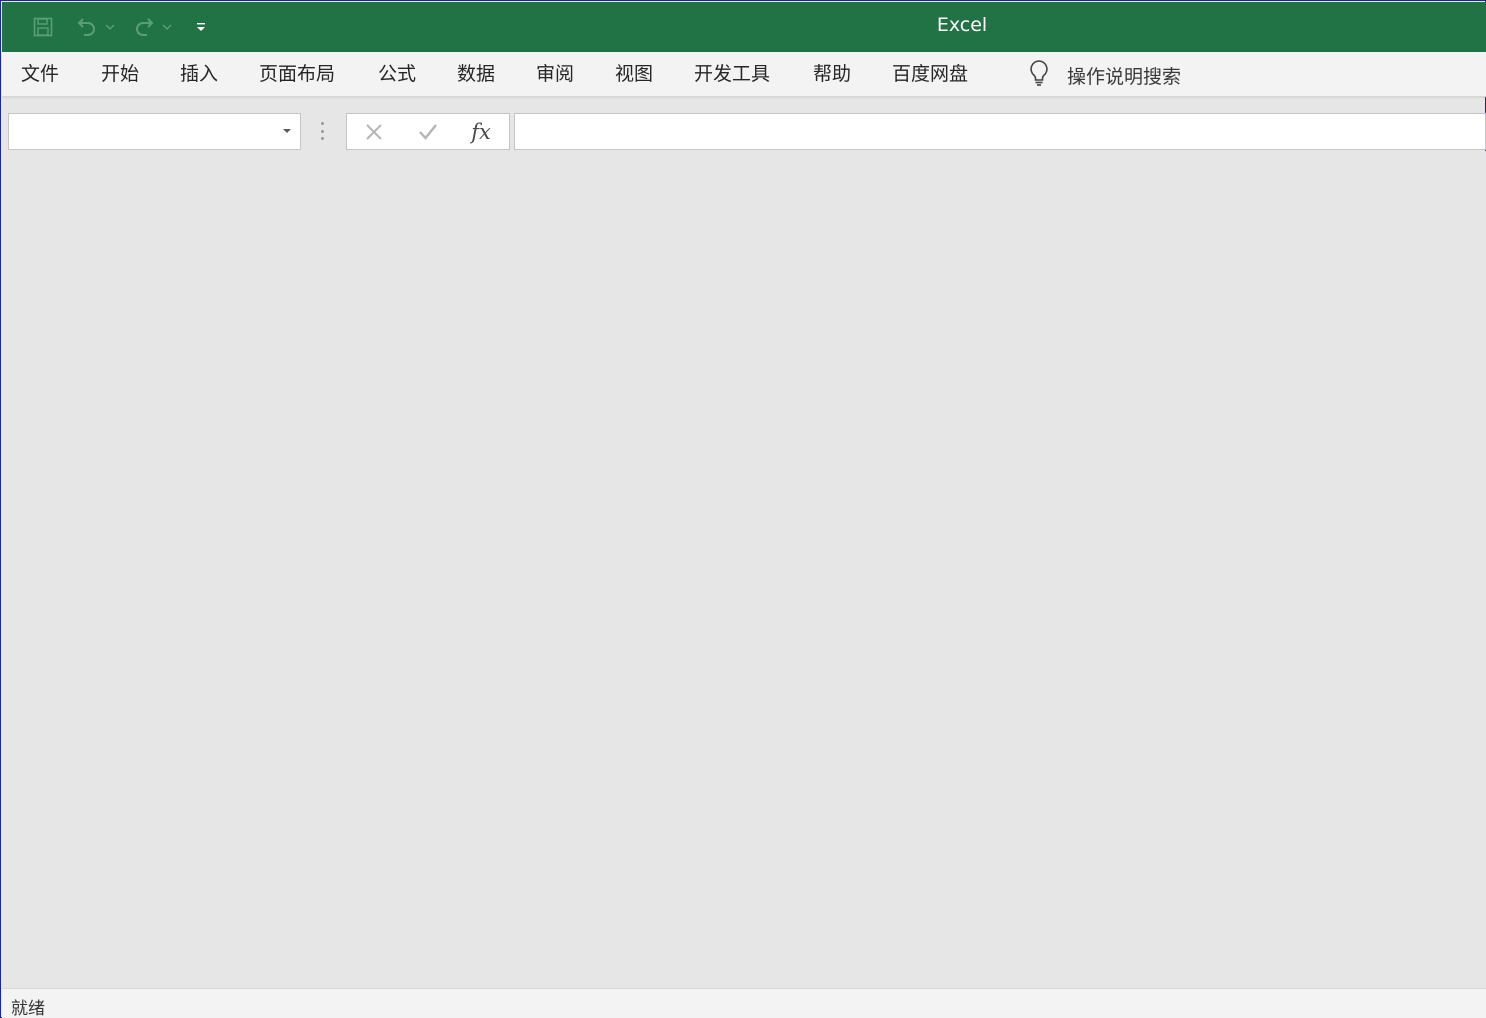 The image size is (1486, 1018). I want to click on tell-me-search: 操作说明搜索, so click(1104, 75).